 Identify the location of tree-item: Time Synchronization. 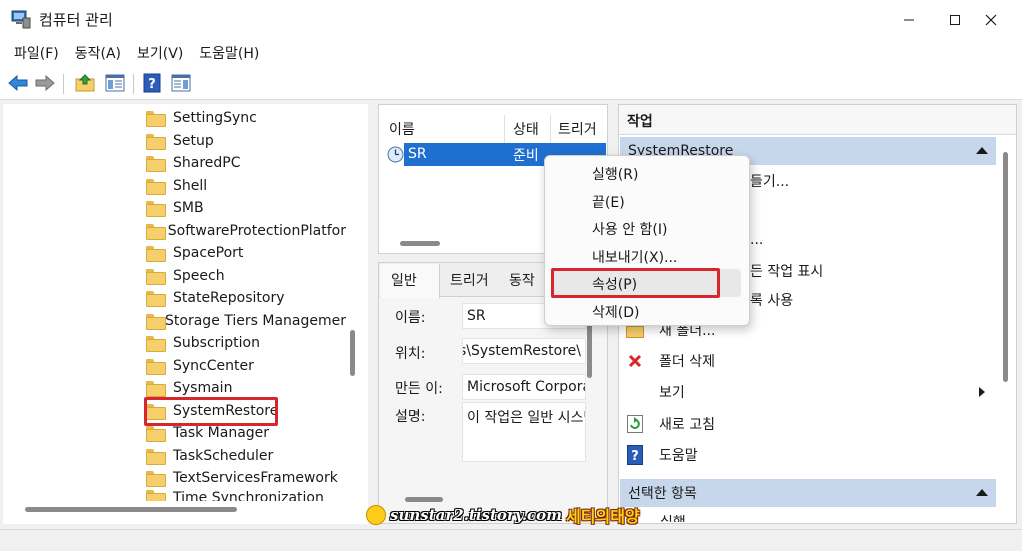
(235, 495).